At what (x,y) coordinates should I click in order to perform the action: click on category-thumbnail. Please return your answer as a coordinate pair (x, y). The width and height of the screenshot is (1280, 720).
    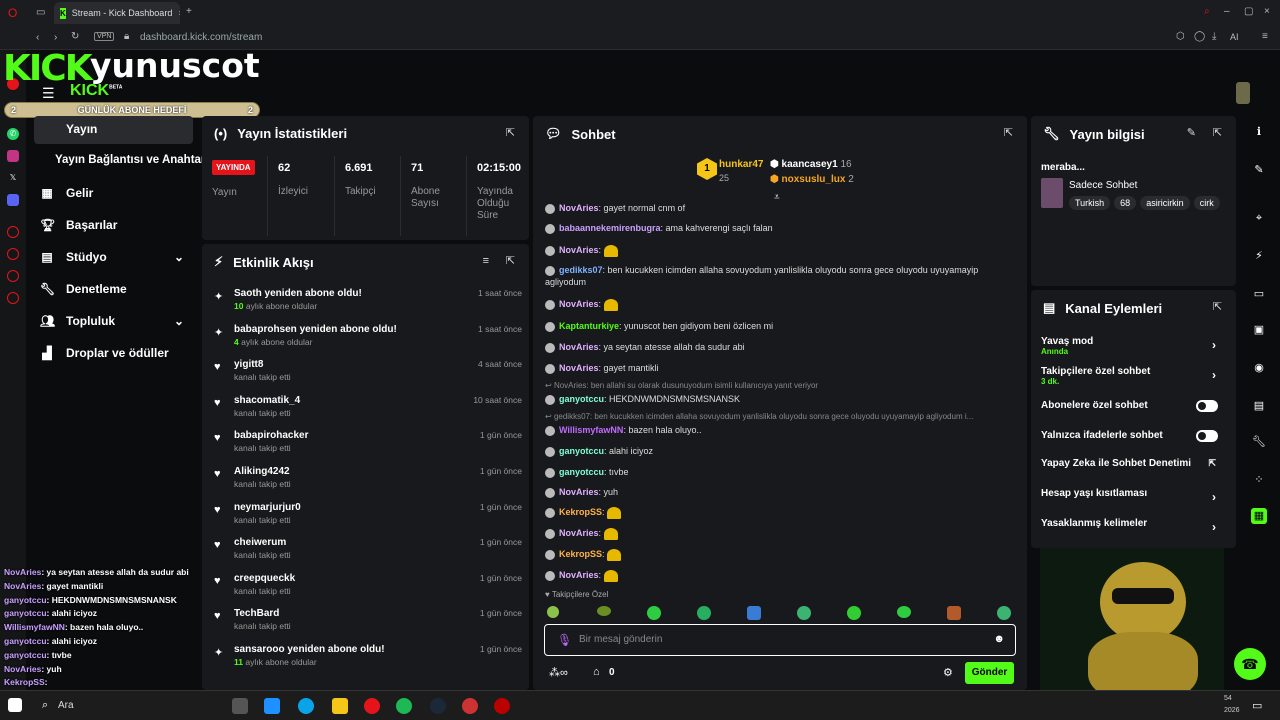
    Looking at the image, I should click on (1052, 193).